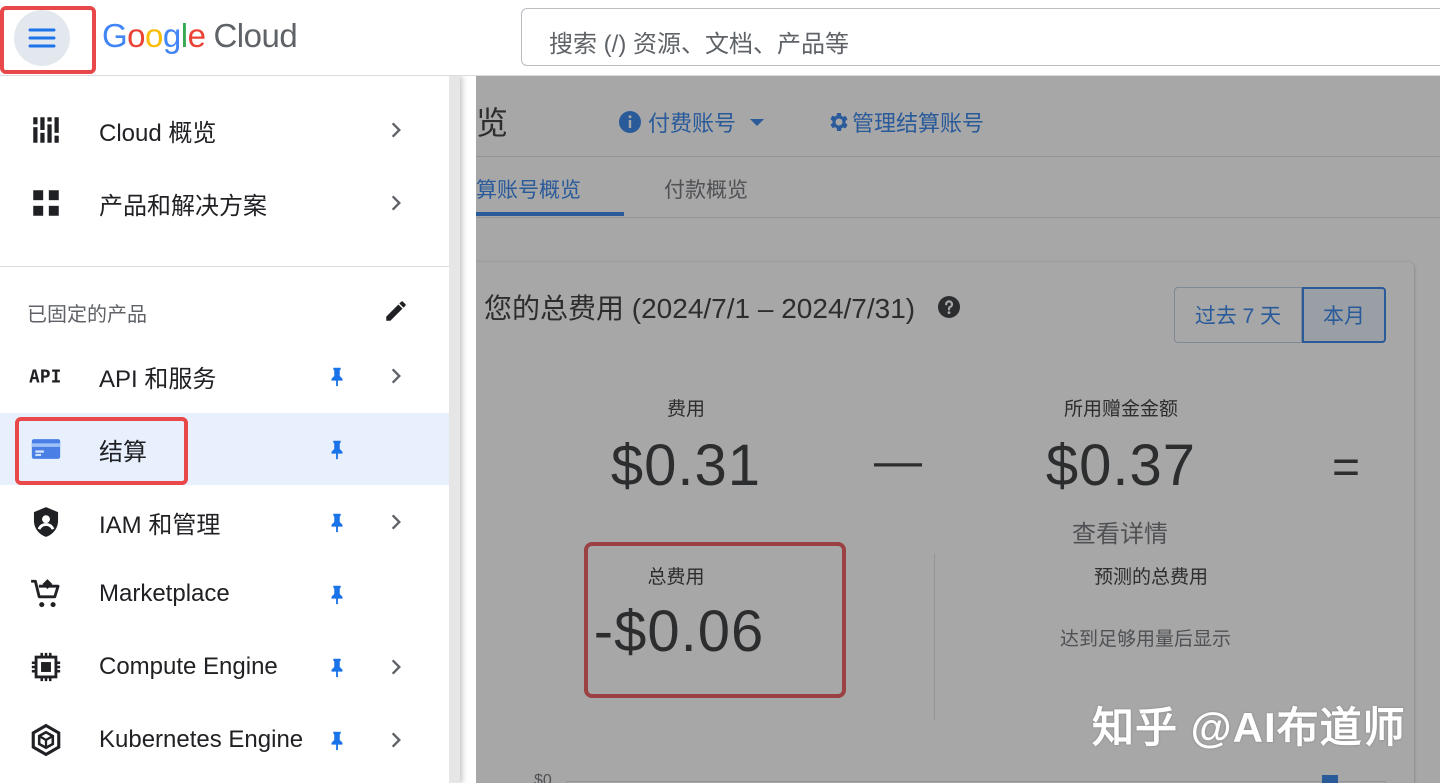 This screenshot has width=1440, height=783. Describe the element at coordinates (158, 379) in the screenshot. I see `nav-item-label: API 和服务` at that location.